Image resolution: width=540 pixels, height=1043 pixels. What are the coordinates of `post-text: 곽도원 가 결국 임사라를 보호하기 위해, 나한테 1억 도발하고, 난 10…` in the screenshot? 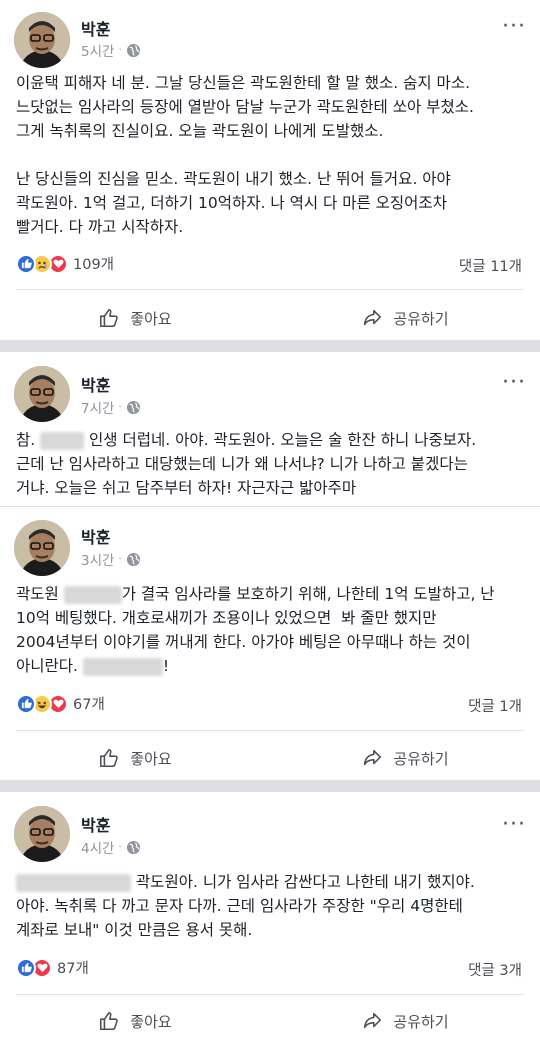 It's located at (271, 630).